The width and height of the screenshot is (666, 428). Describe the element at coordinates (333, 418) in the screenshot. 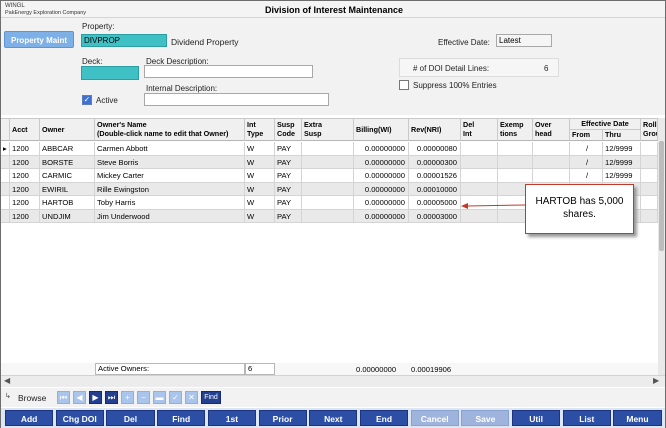

I see `next-button: Next` at that location.